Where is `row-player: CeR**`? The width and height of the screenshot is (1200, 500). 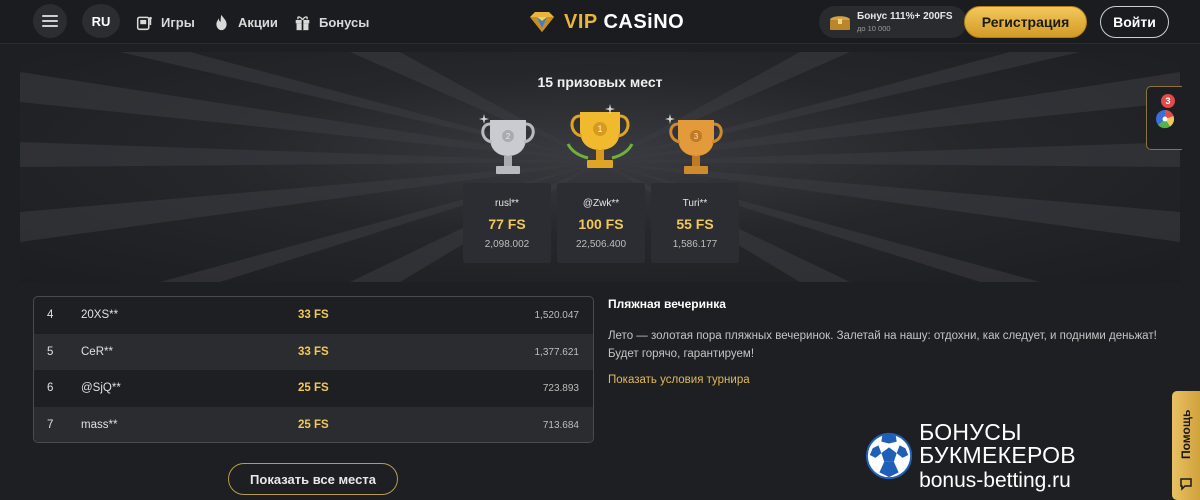
row-player: CeR** is located at coordinates (97, 351).